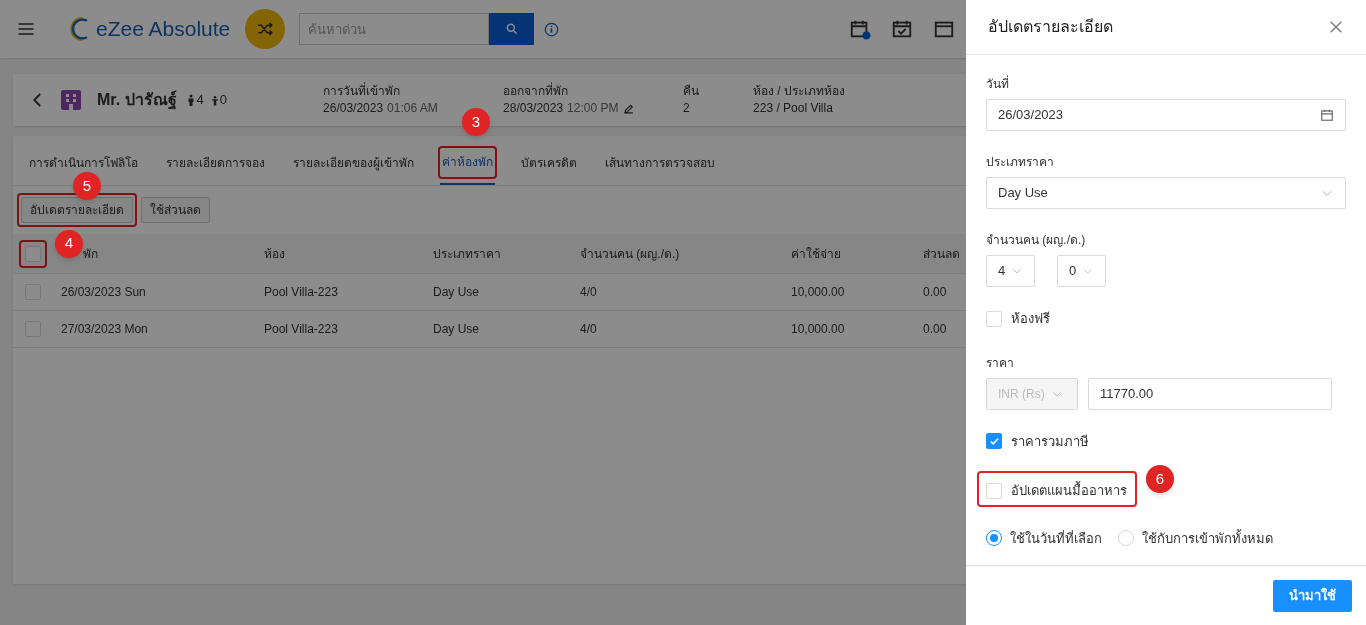 Image resolution: width=1366 pixels, height=625 pixels. I want to click on column-header: พัก, so click(90, 253).